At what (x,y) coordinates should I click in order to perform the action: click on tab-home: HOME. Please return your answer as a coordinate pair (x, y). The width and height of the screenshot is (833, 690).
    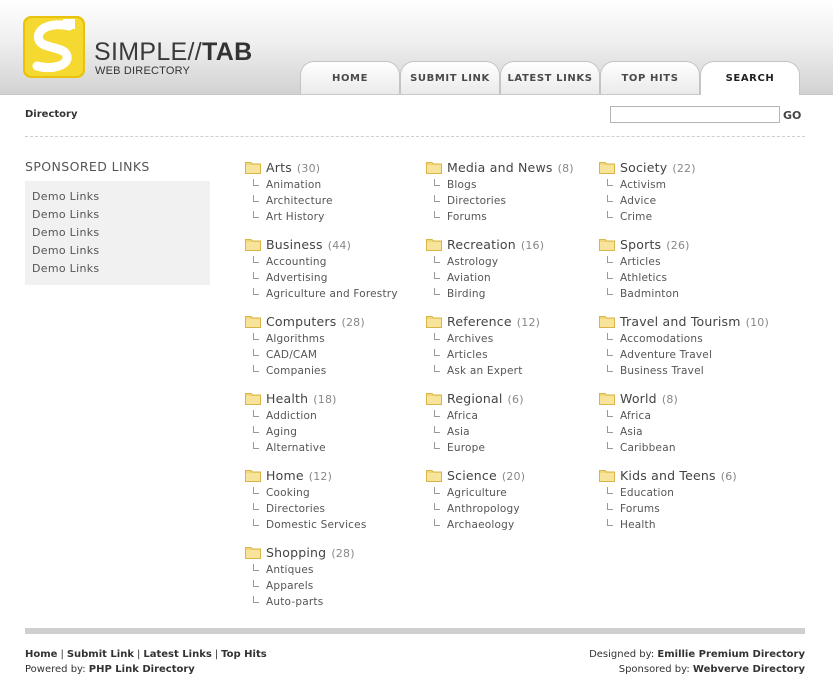
    Looking at the image, I should click on (350, 77).